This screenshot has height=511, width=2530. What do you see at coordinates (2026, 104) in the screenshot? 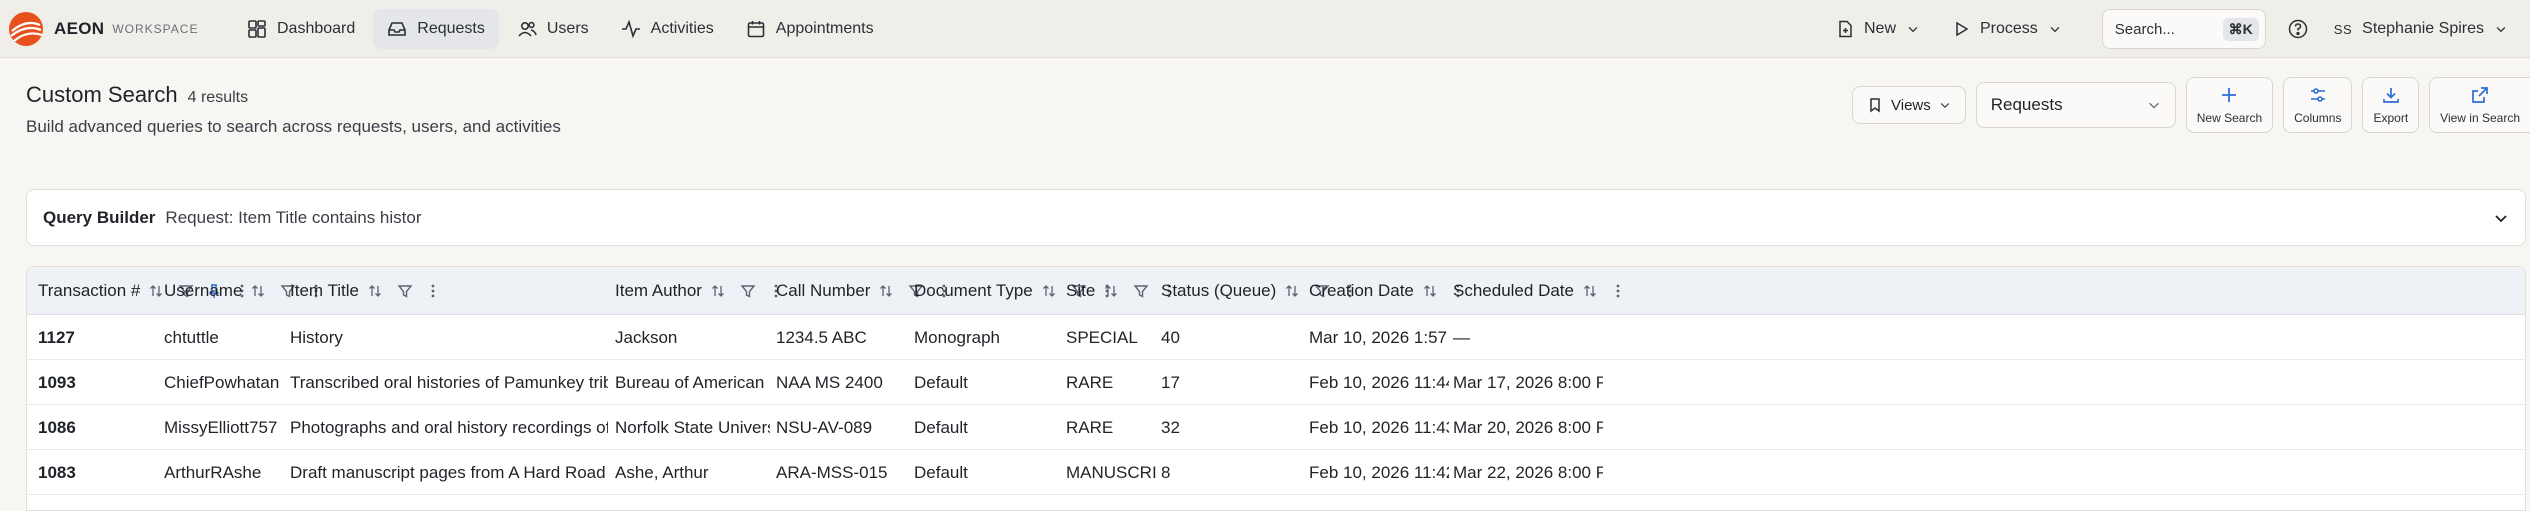
I see `search-type-value: Requests` at bounding box center [2026, 104].